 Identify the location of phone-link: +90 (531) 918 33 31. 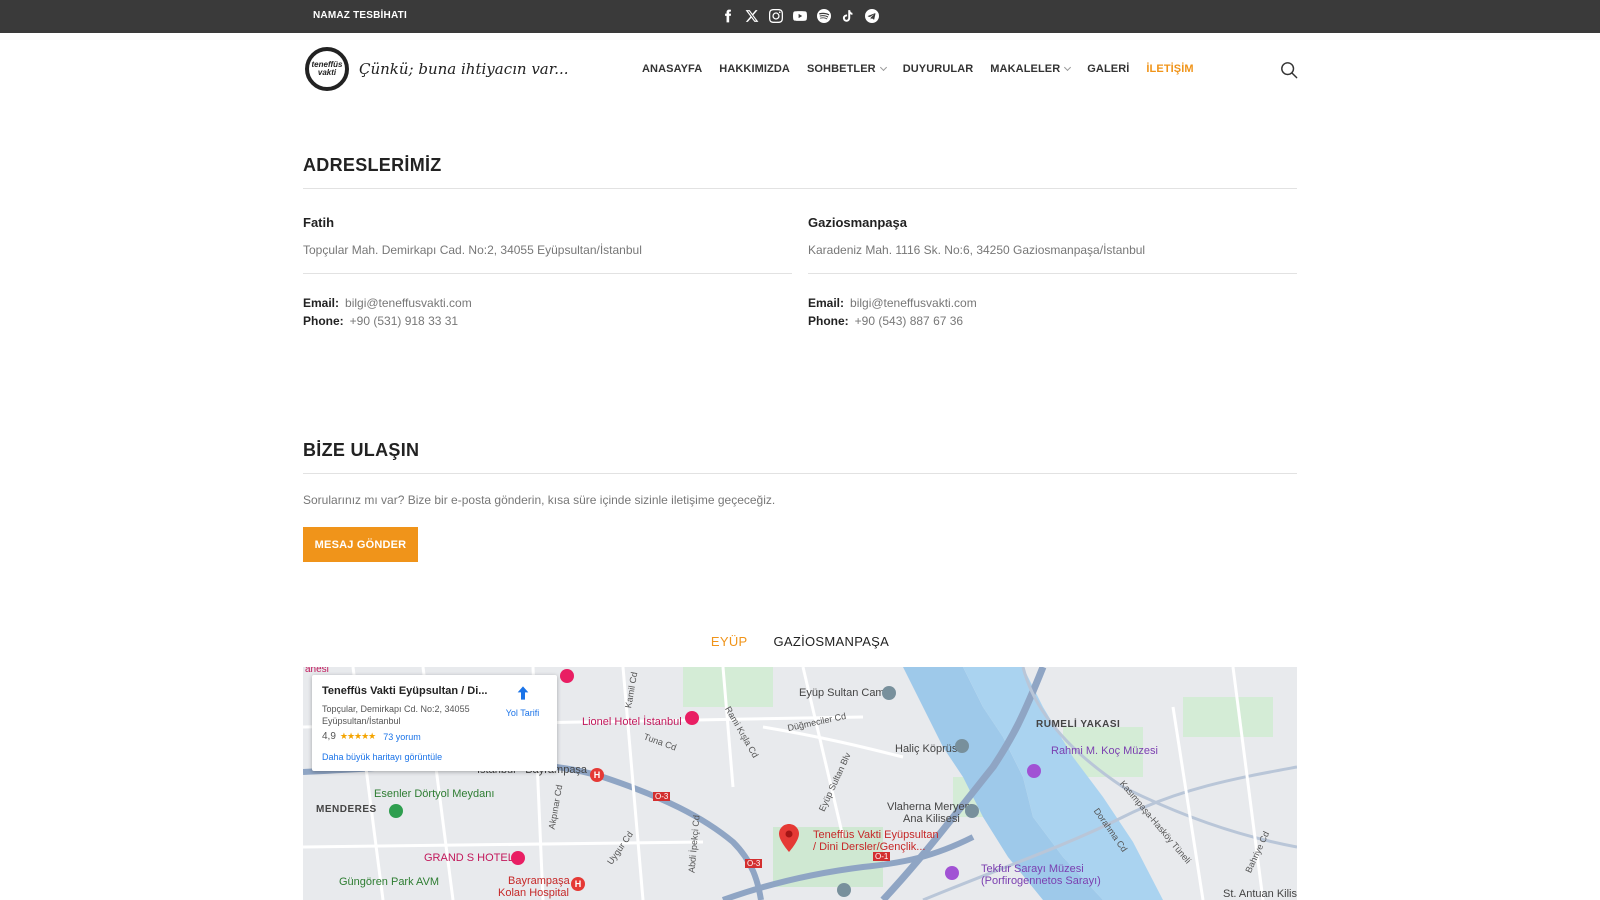
(404, 321).